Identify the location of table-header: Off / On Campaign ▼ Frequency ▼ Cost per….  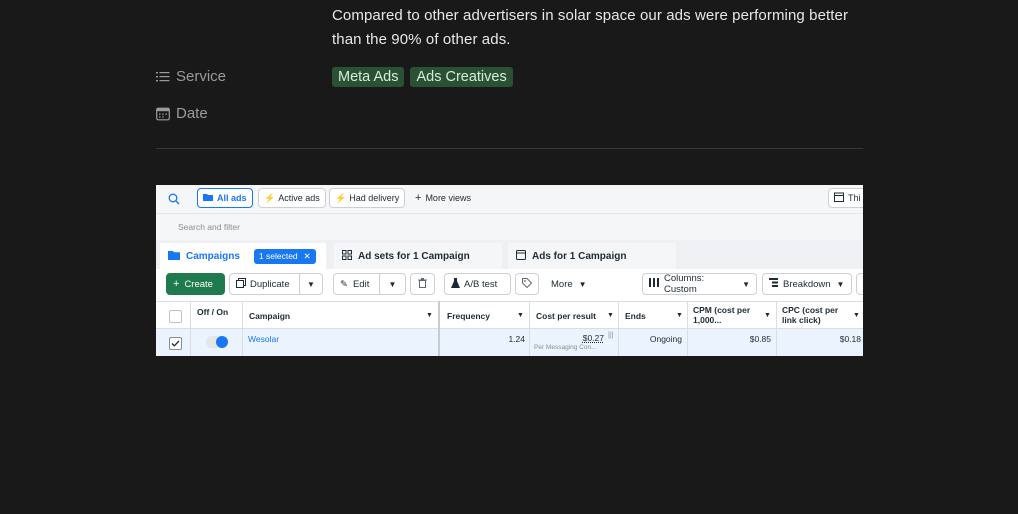
(509, 315).